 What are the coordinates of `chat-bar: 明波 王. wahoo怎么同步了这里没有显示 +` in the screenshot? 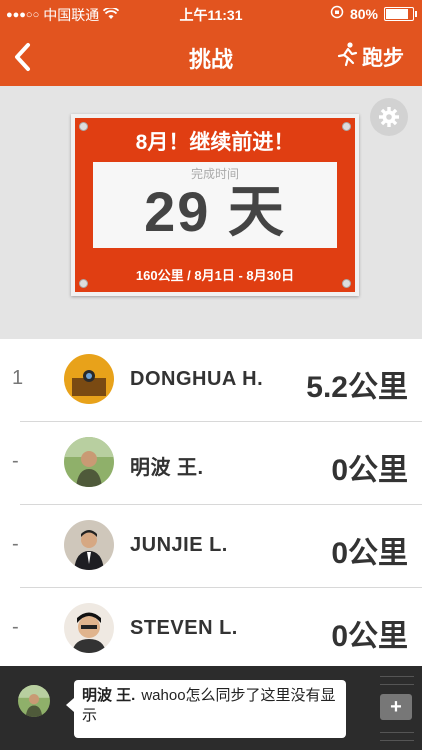 It's located at (211, 708).